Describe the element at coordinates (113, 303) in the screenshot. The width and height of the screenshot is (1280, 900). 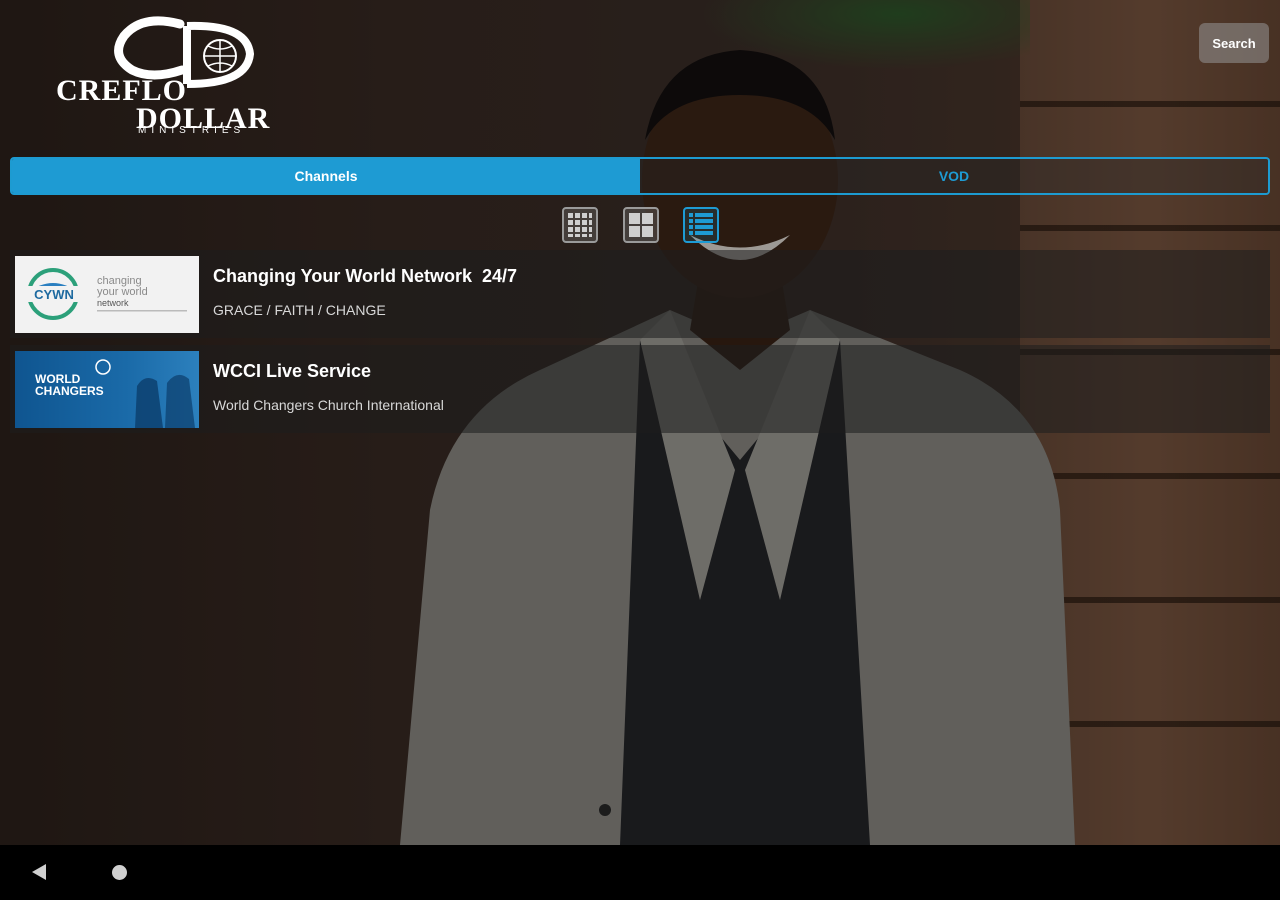
I see `cywn-line-3: network` at that location.